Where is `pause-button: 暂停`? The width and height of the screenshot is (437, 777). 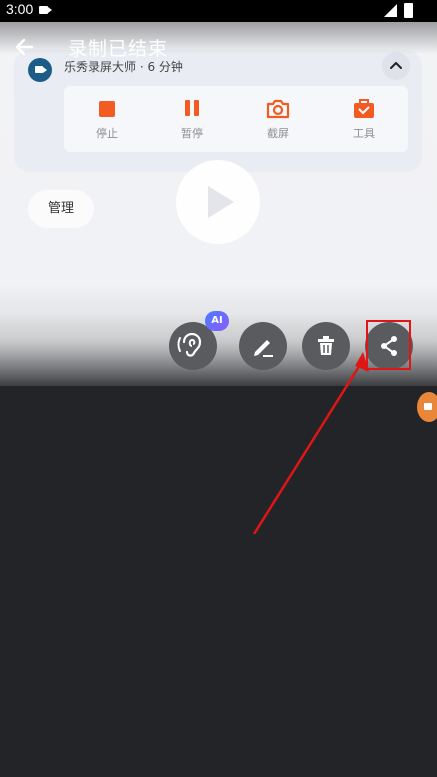
pause-button: 暂停 is located at coordinates (192, 123).